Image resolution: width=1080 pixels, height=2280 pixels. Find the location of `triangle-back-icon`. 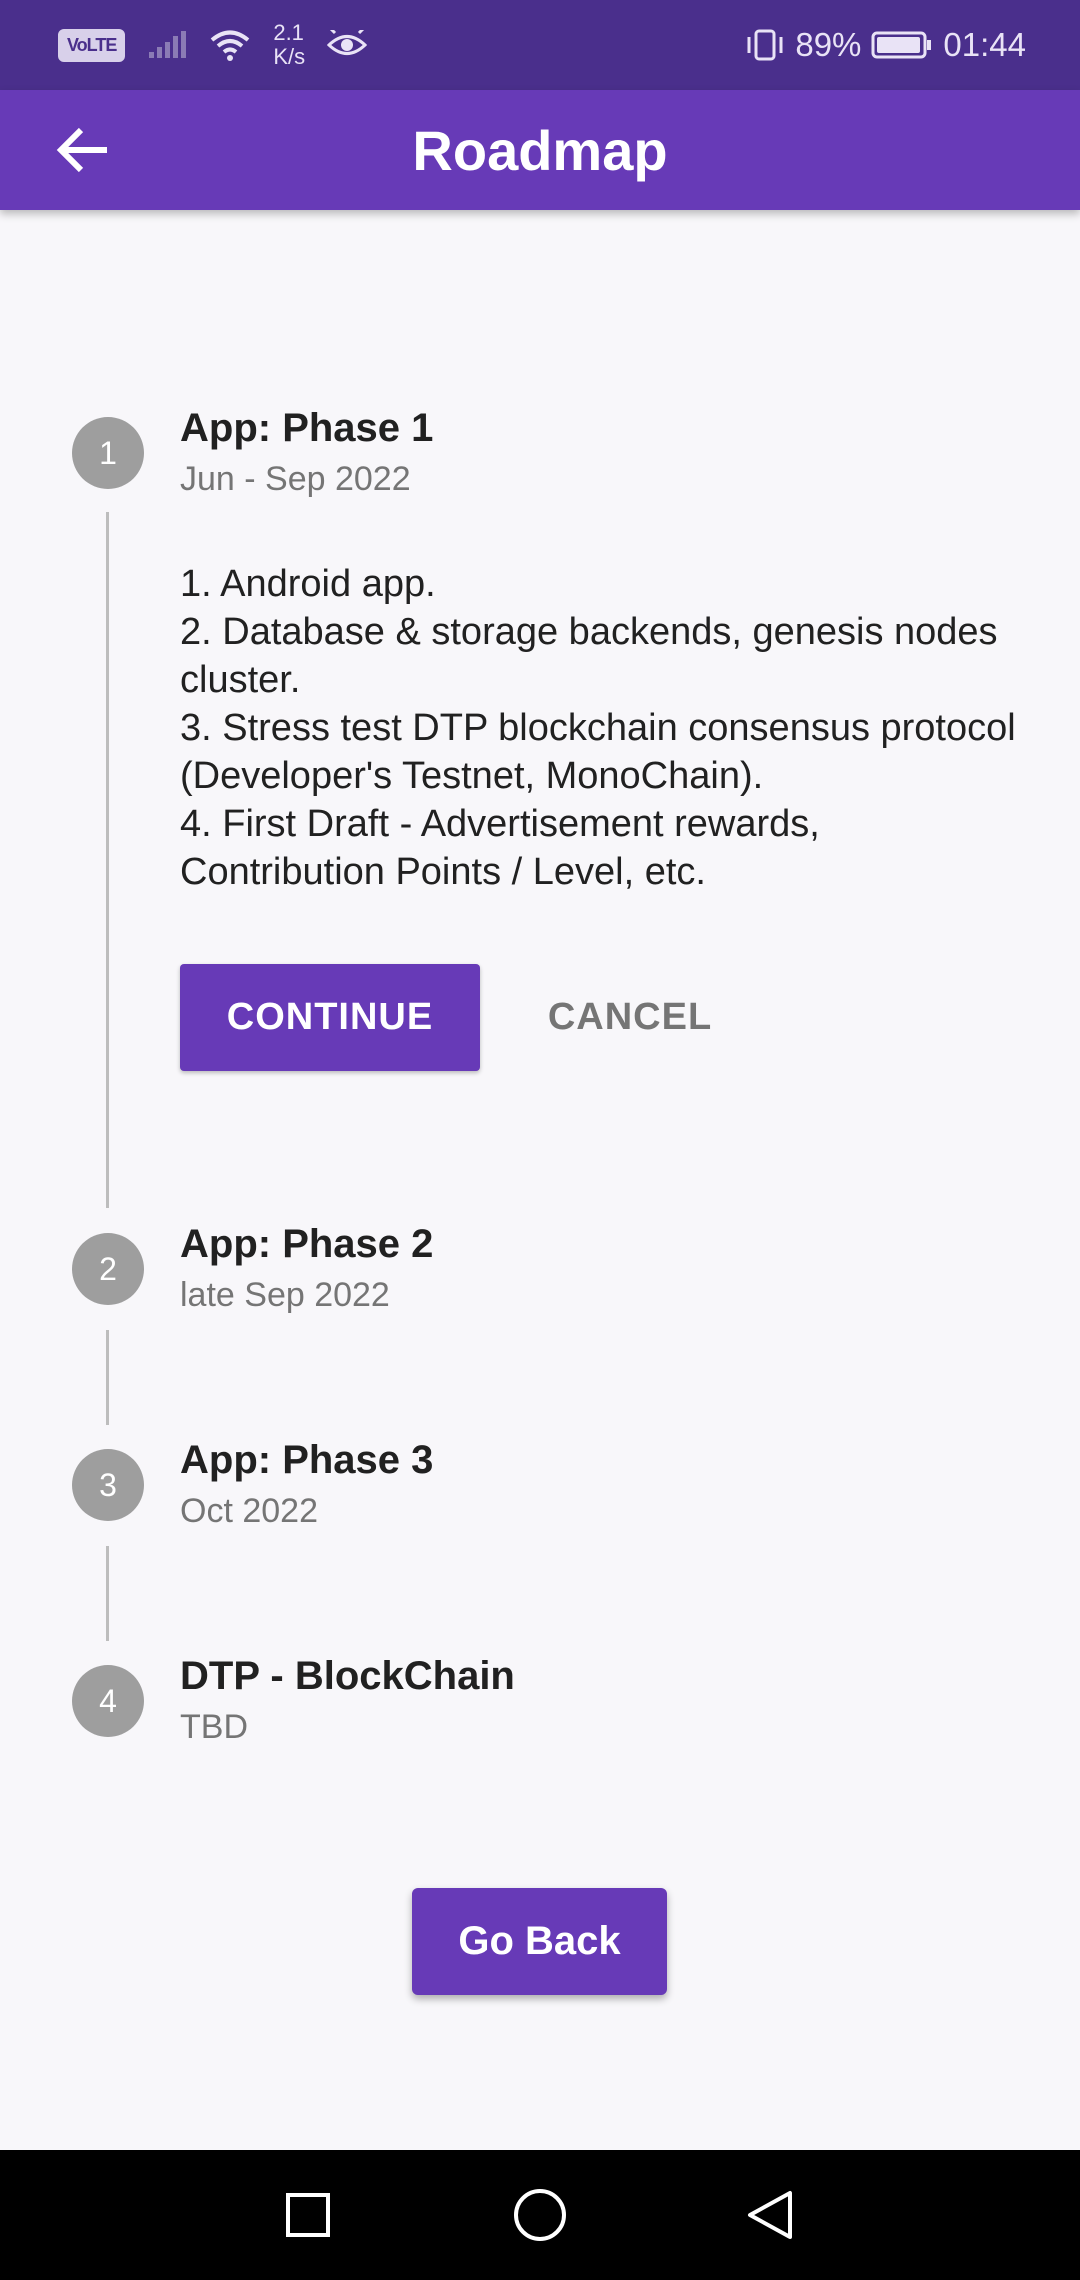

triangle-back-icon is located at coordinates (770, 2215).